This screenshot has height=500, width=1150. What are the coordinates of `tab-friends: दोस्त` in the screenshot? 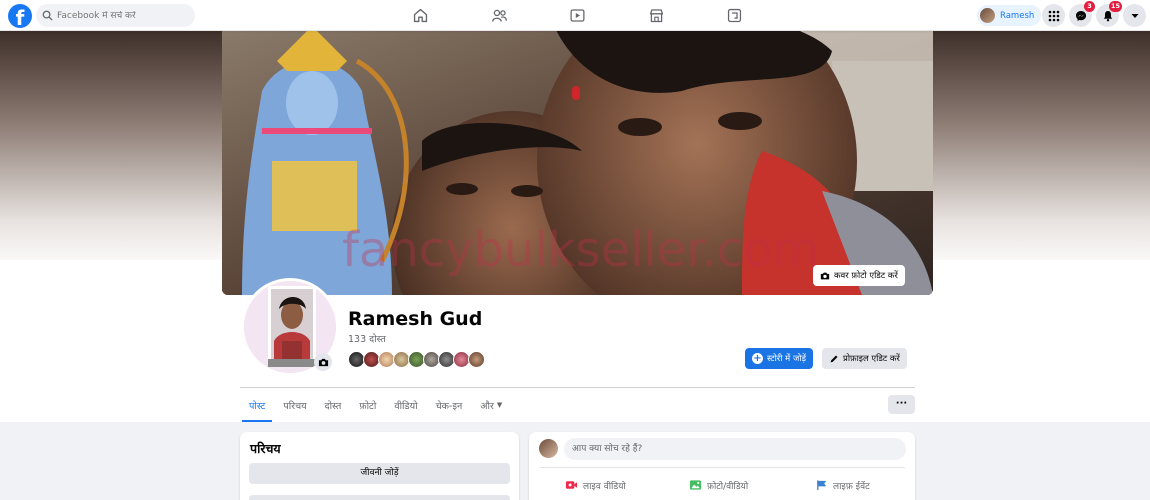 It's located at (333, 405).